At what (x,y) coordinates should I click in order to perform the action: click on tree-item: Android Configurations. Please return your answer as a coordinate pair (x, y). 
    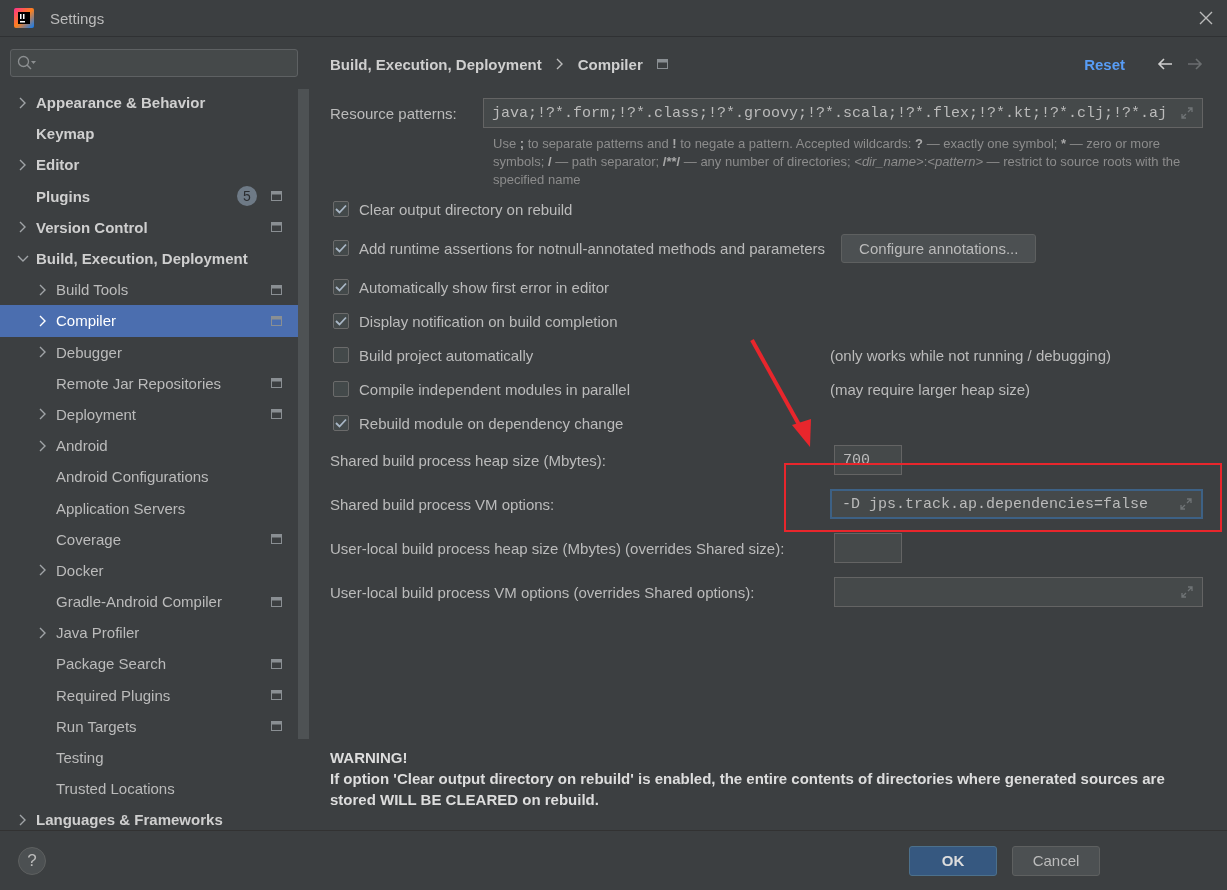
    Looking at the image, I should click on (149, 477).